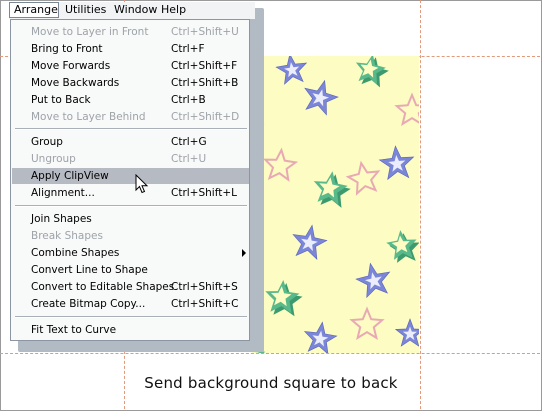 This screenshot has width=542, height=411. I want to click on menu-item-shortcut: Ctrl+Shift+F, so click(204, 66).